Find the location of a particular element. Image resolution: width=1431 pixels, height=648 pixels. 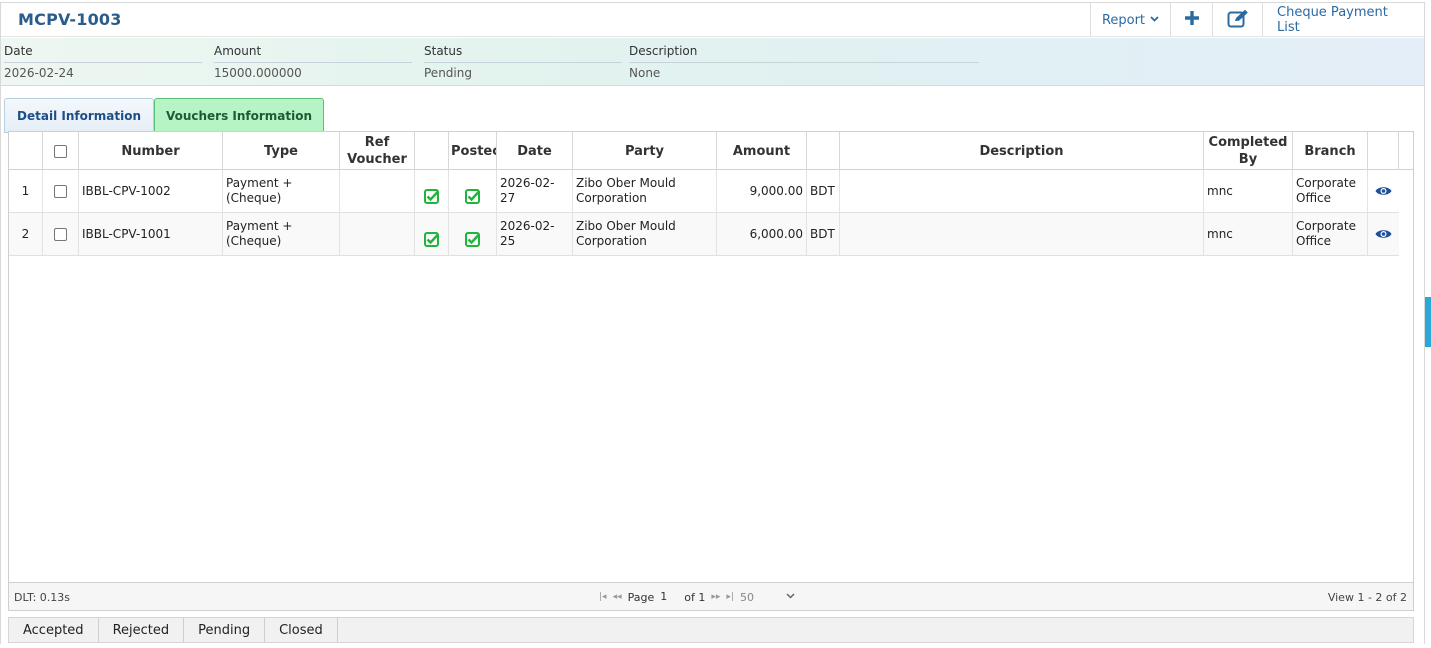

column-header-type: Type is located at coordinates (281, 151).